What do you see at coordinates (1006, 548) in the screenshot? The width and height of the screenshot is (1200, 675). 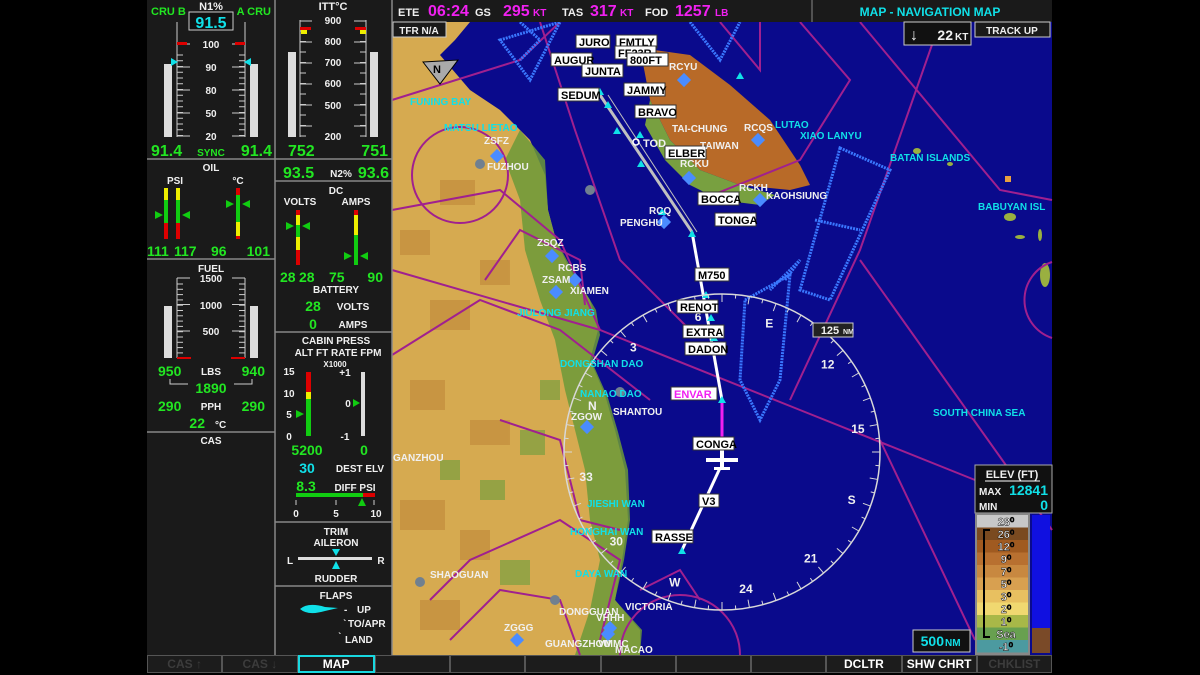 I see `elevation-band-label: 12⁰` at bounding box center [1006, 548].